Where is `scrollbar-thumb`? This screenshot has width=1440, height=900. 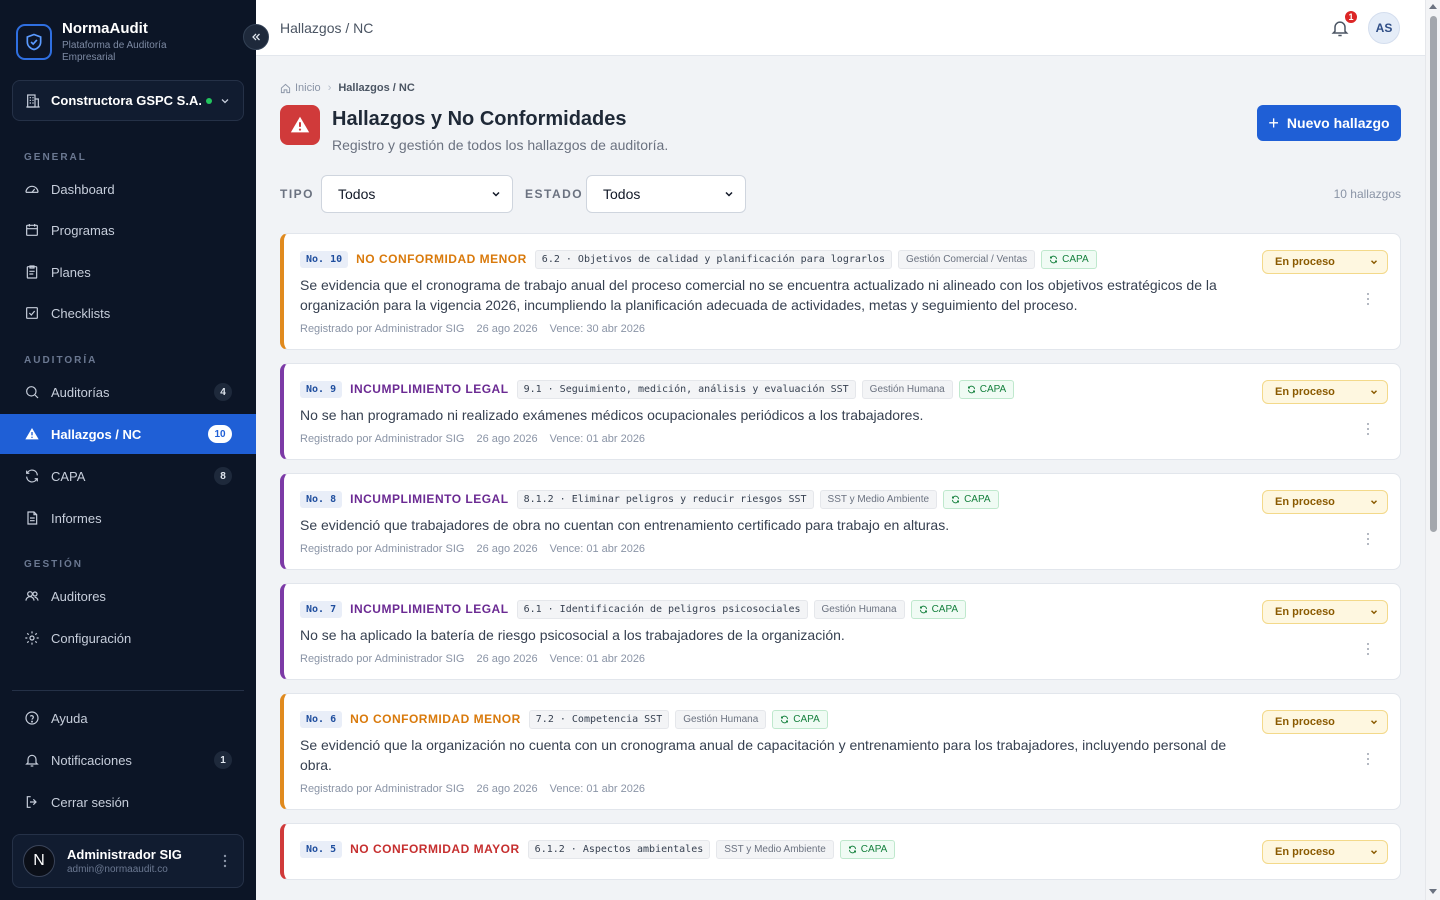 scrollbar-thumb is located at coordinates (1433, 274).